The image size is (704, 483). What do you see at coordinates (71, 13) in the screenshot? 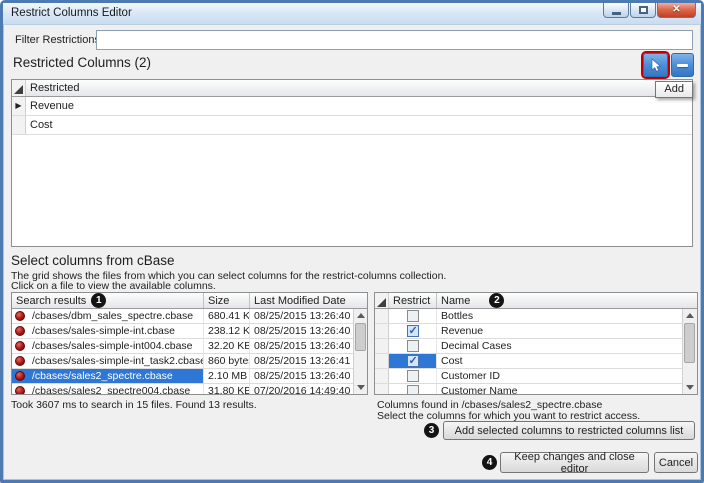
I see `window-title: Restrict Columns Editor` at bounding box center [71, 13].